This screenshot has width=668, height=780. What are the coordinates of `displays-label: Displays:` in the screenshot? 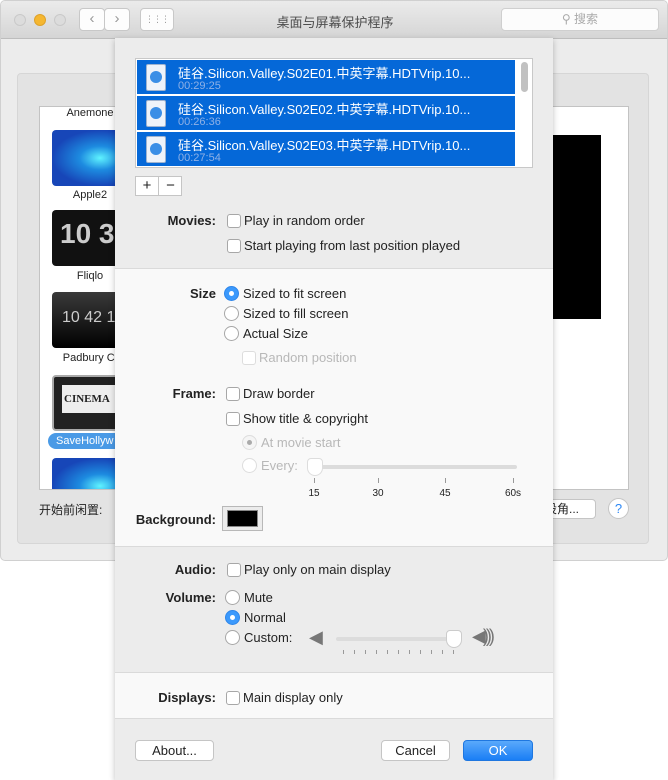 It's located at (187, 697).